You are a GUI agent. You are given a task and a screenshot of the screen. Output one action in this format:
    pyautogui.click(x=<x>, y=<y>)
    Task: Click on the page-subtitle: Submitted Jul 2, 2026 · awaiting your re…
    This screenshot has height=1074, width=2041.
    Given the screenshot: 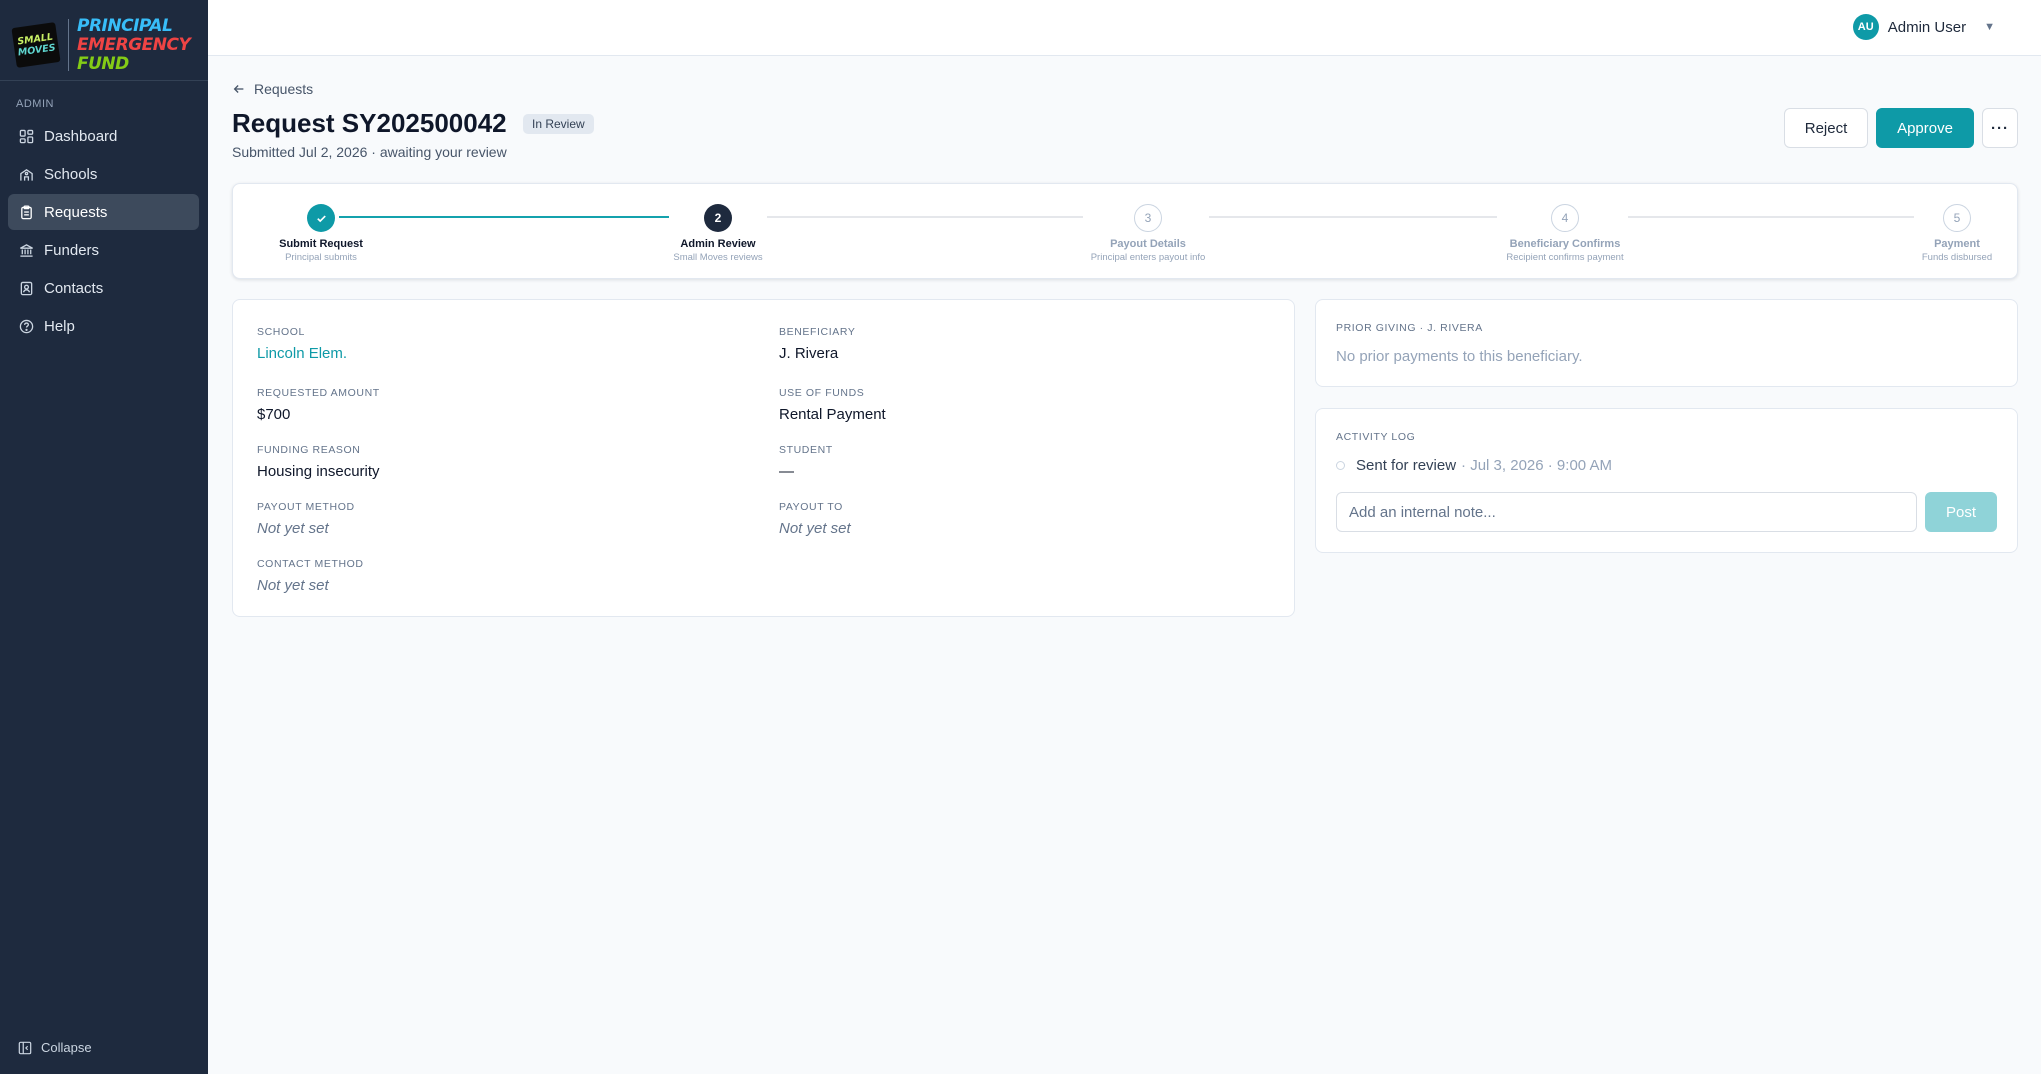 What is the action you would take?
    pyautogui.click(x=369, y=152)
    